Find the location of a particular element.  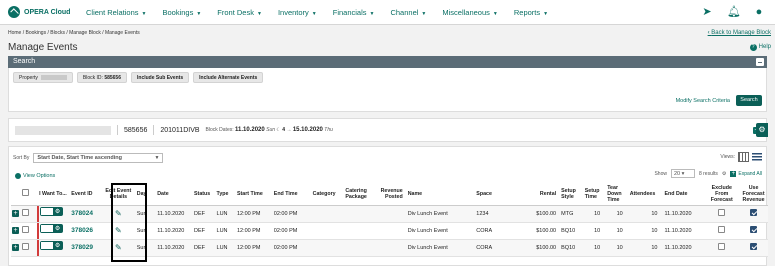

search-button: Search is located at coordinates (749, 100).